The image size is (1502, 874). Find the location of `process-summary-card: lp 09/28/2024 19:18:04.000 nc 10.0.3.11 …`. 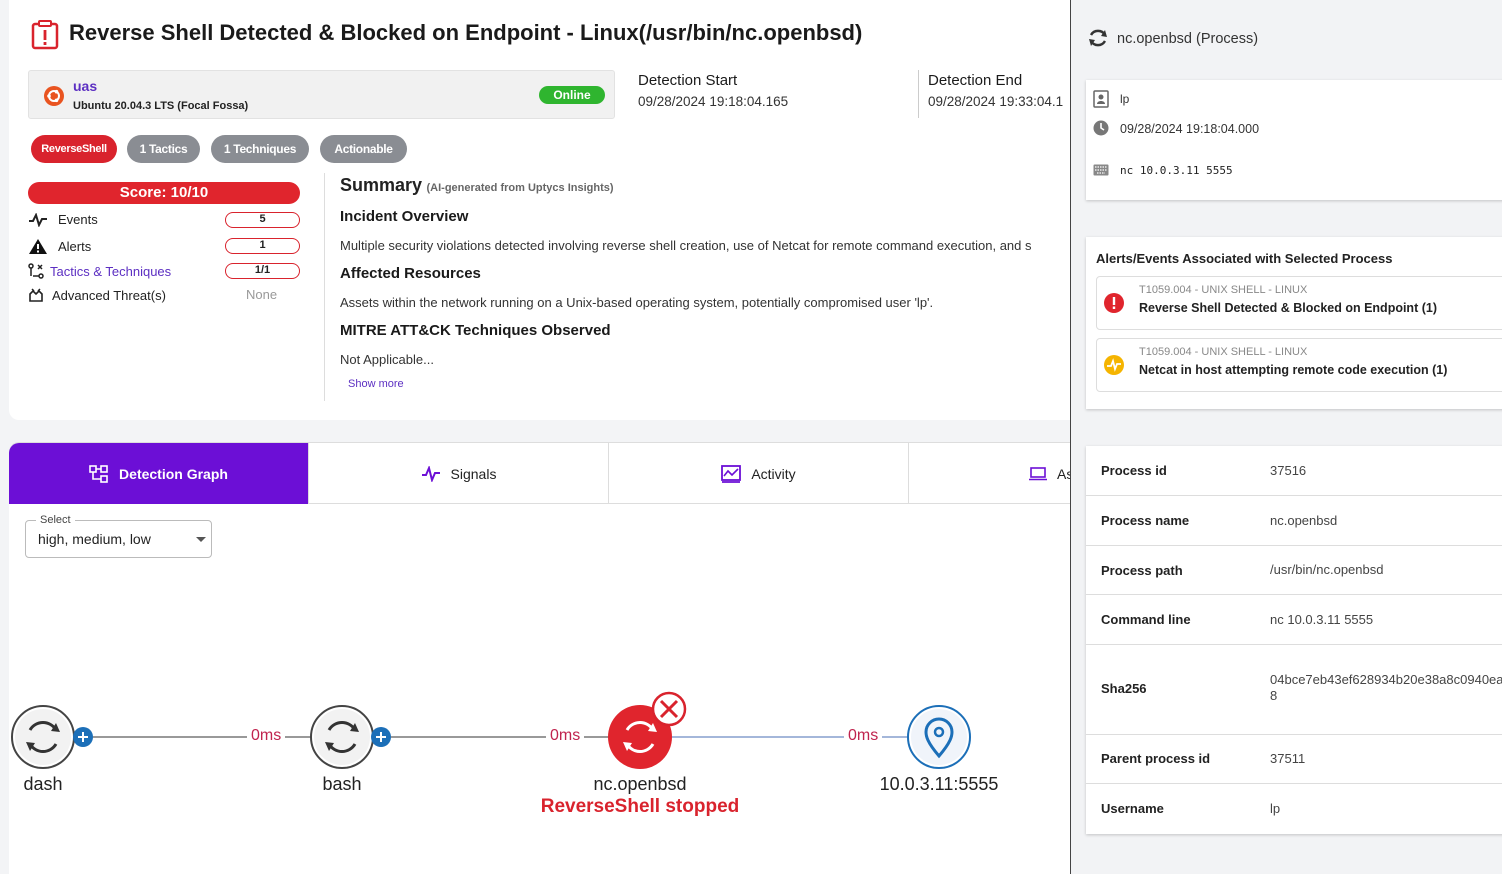

process-summary-card: lp 09/28/2024 19:18:04.000 nc 10.0.3.11 … is located at coordinates (1294, 140).